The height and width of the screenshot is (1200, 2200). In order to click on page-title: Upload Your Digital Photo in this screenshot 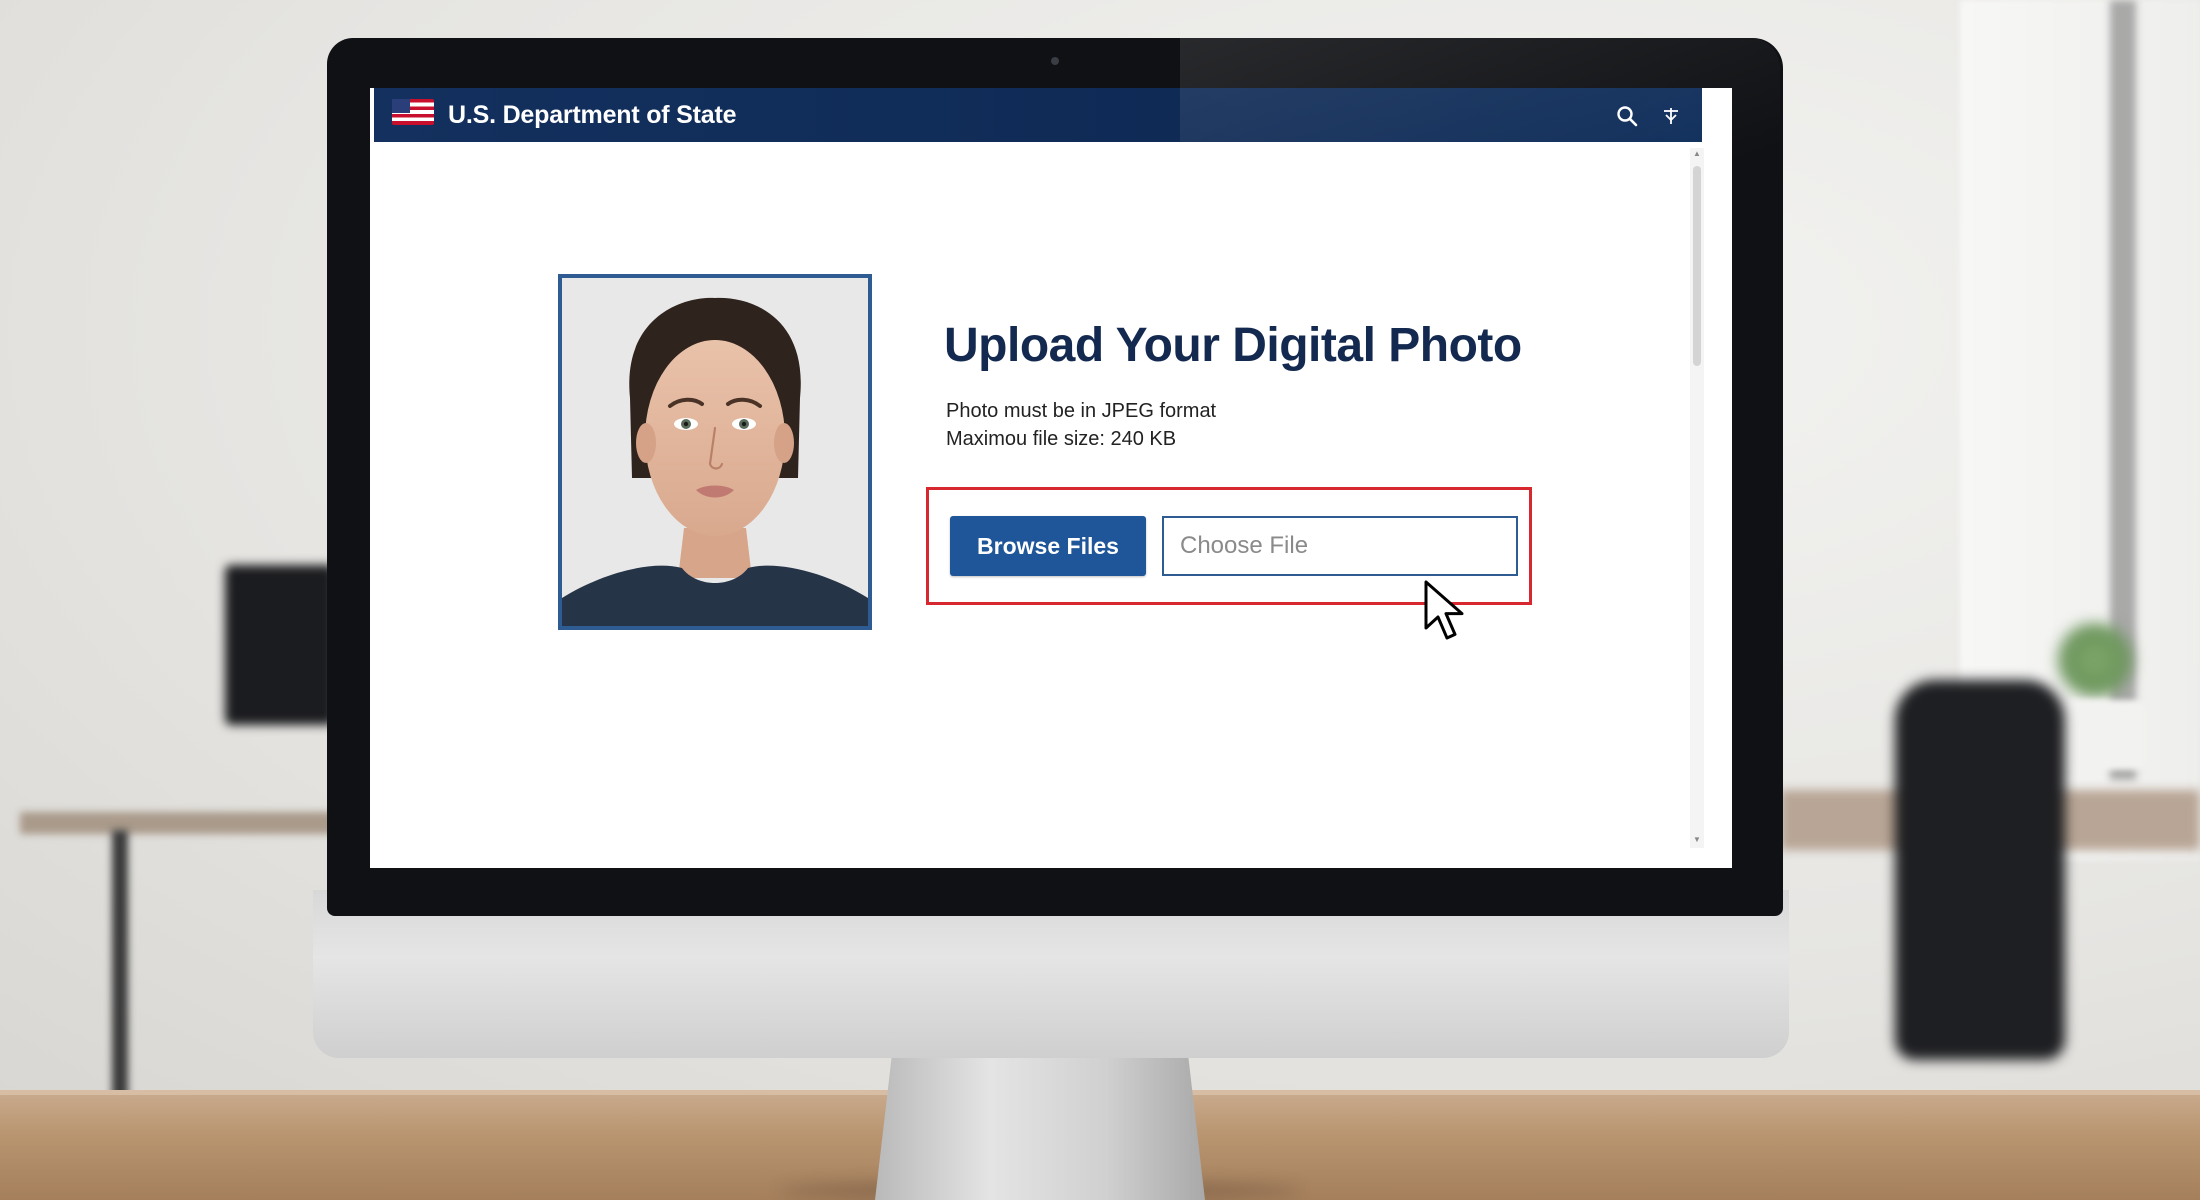, I will do `click(1233, 345)`.